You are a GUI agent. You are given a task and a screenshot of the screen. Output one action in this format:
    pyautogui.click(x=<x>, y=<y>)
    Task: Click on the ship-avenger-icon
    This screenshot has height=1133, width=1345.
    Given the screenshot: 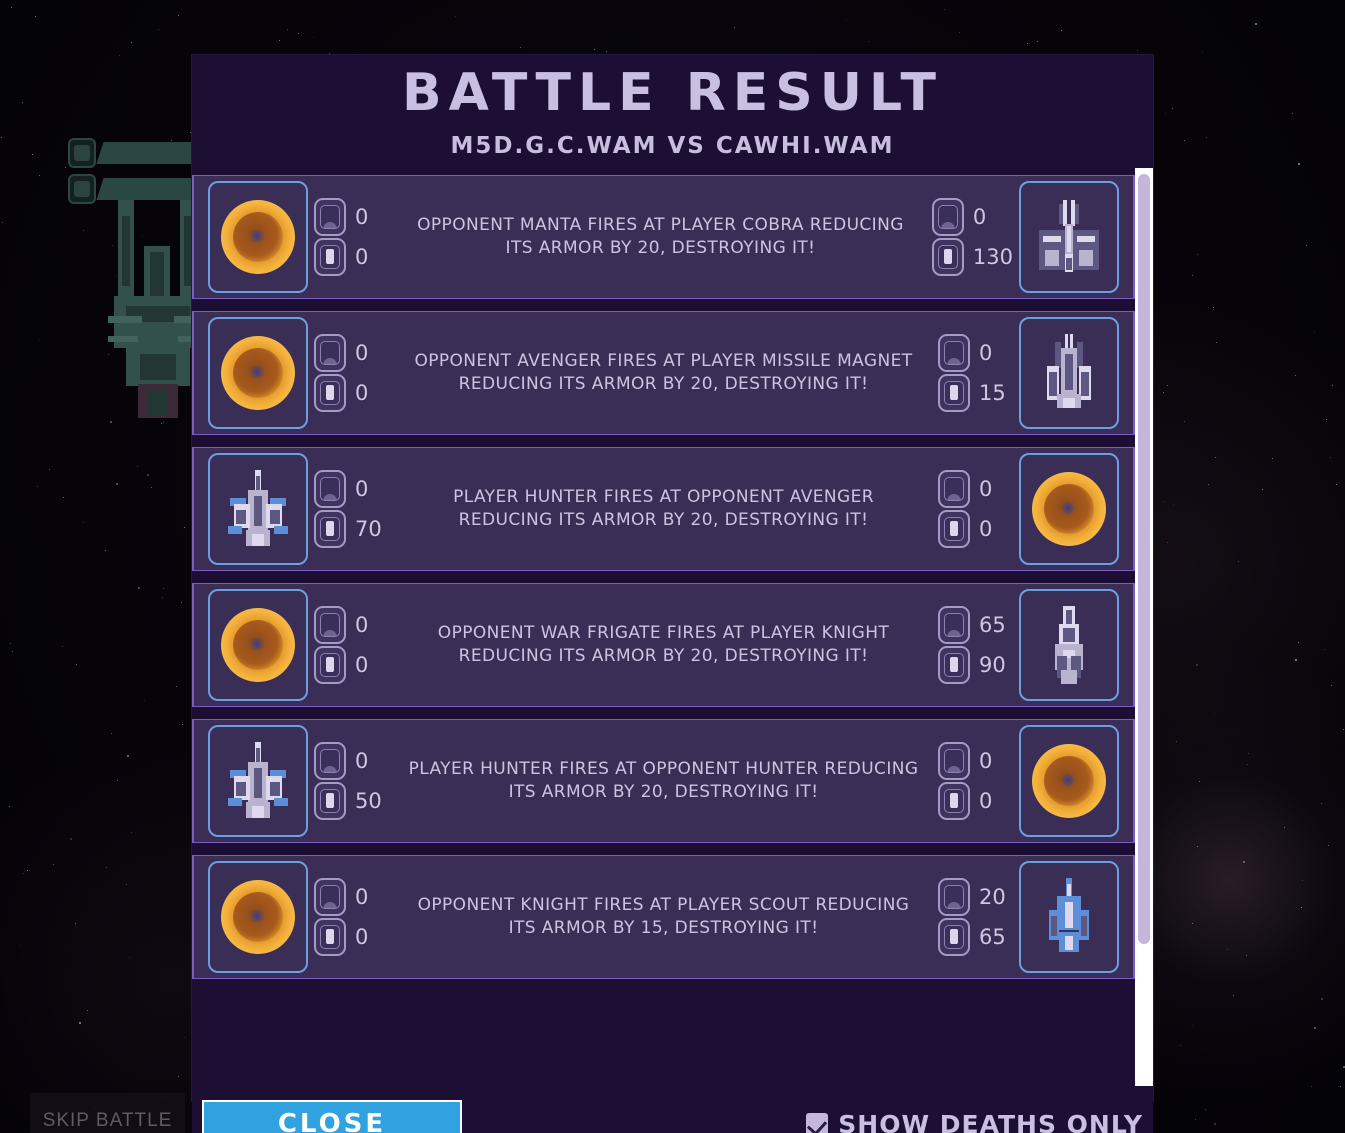 What is the action you would take?
    pyautogui.click(x=1069, y=373)
    